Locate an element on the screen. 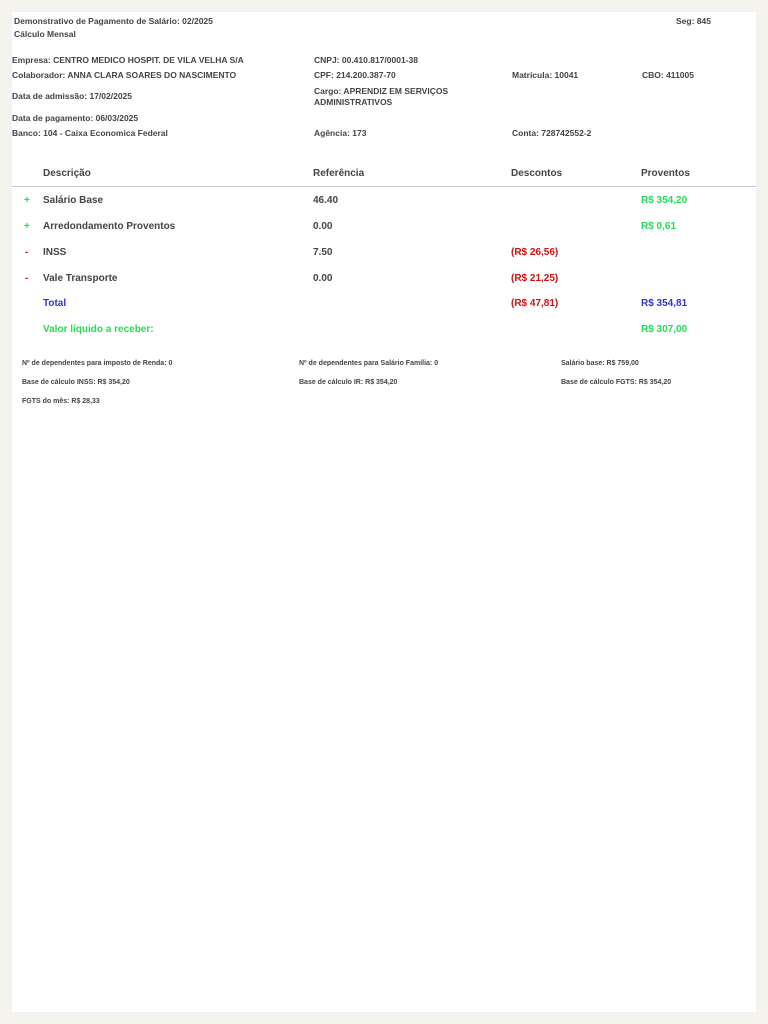  admissao-label: Data de admissão: 17/02/2025 is located at coordinates (72, 96).